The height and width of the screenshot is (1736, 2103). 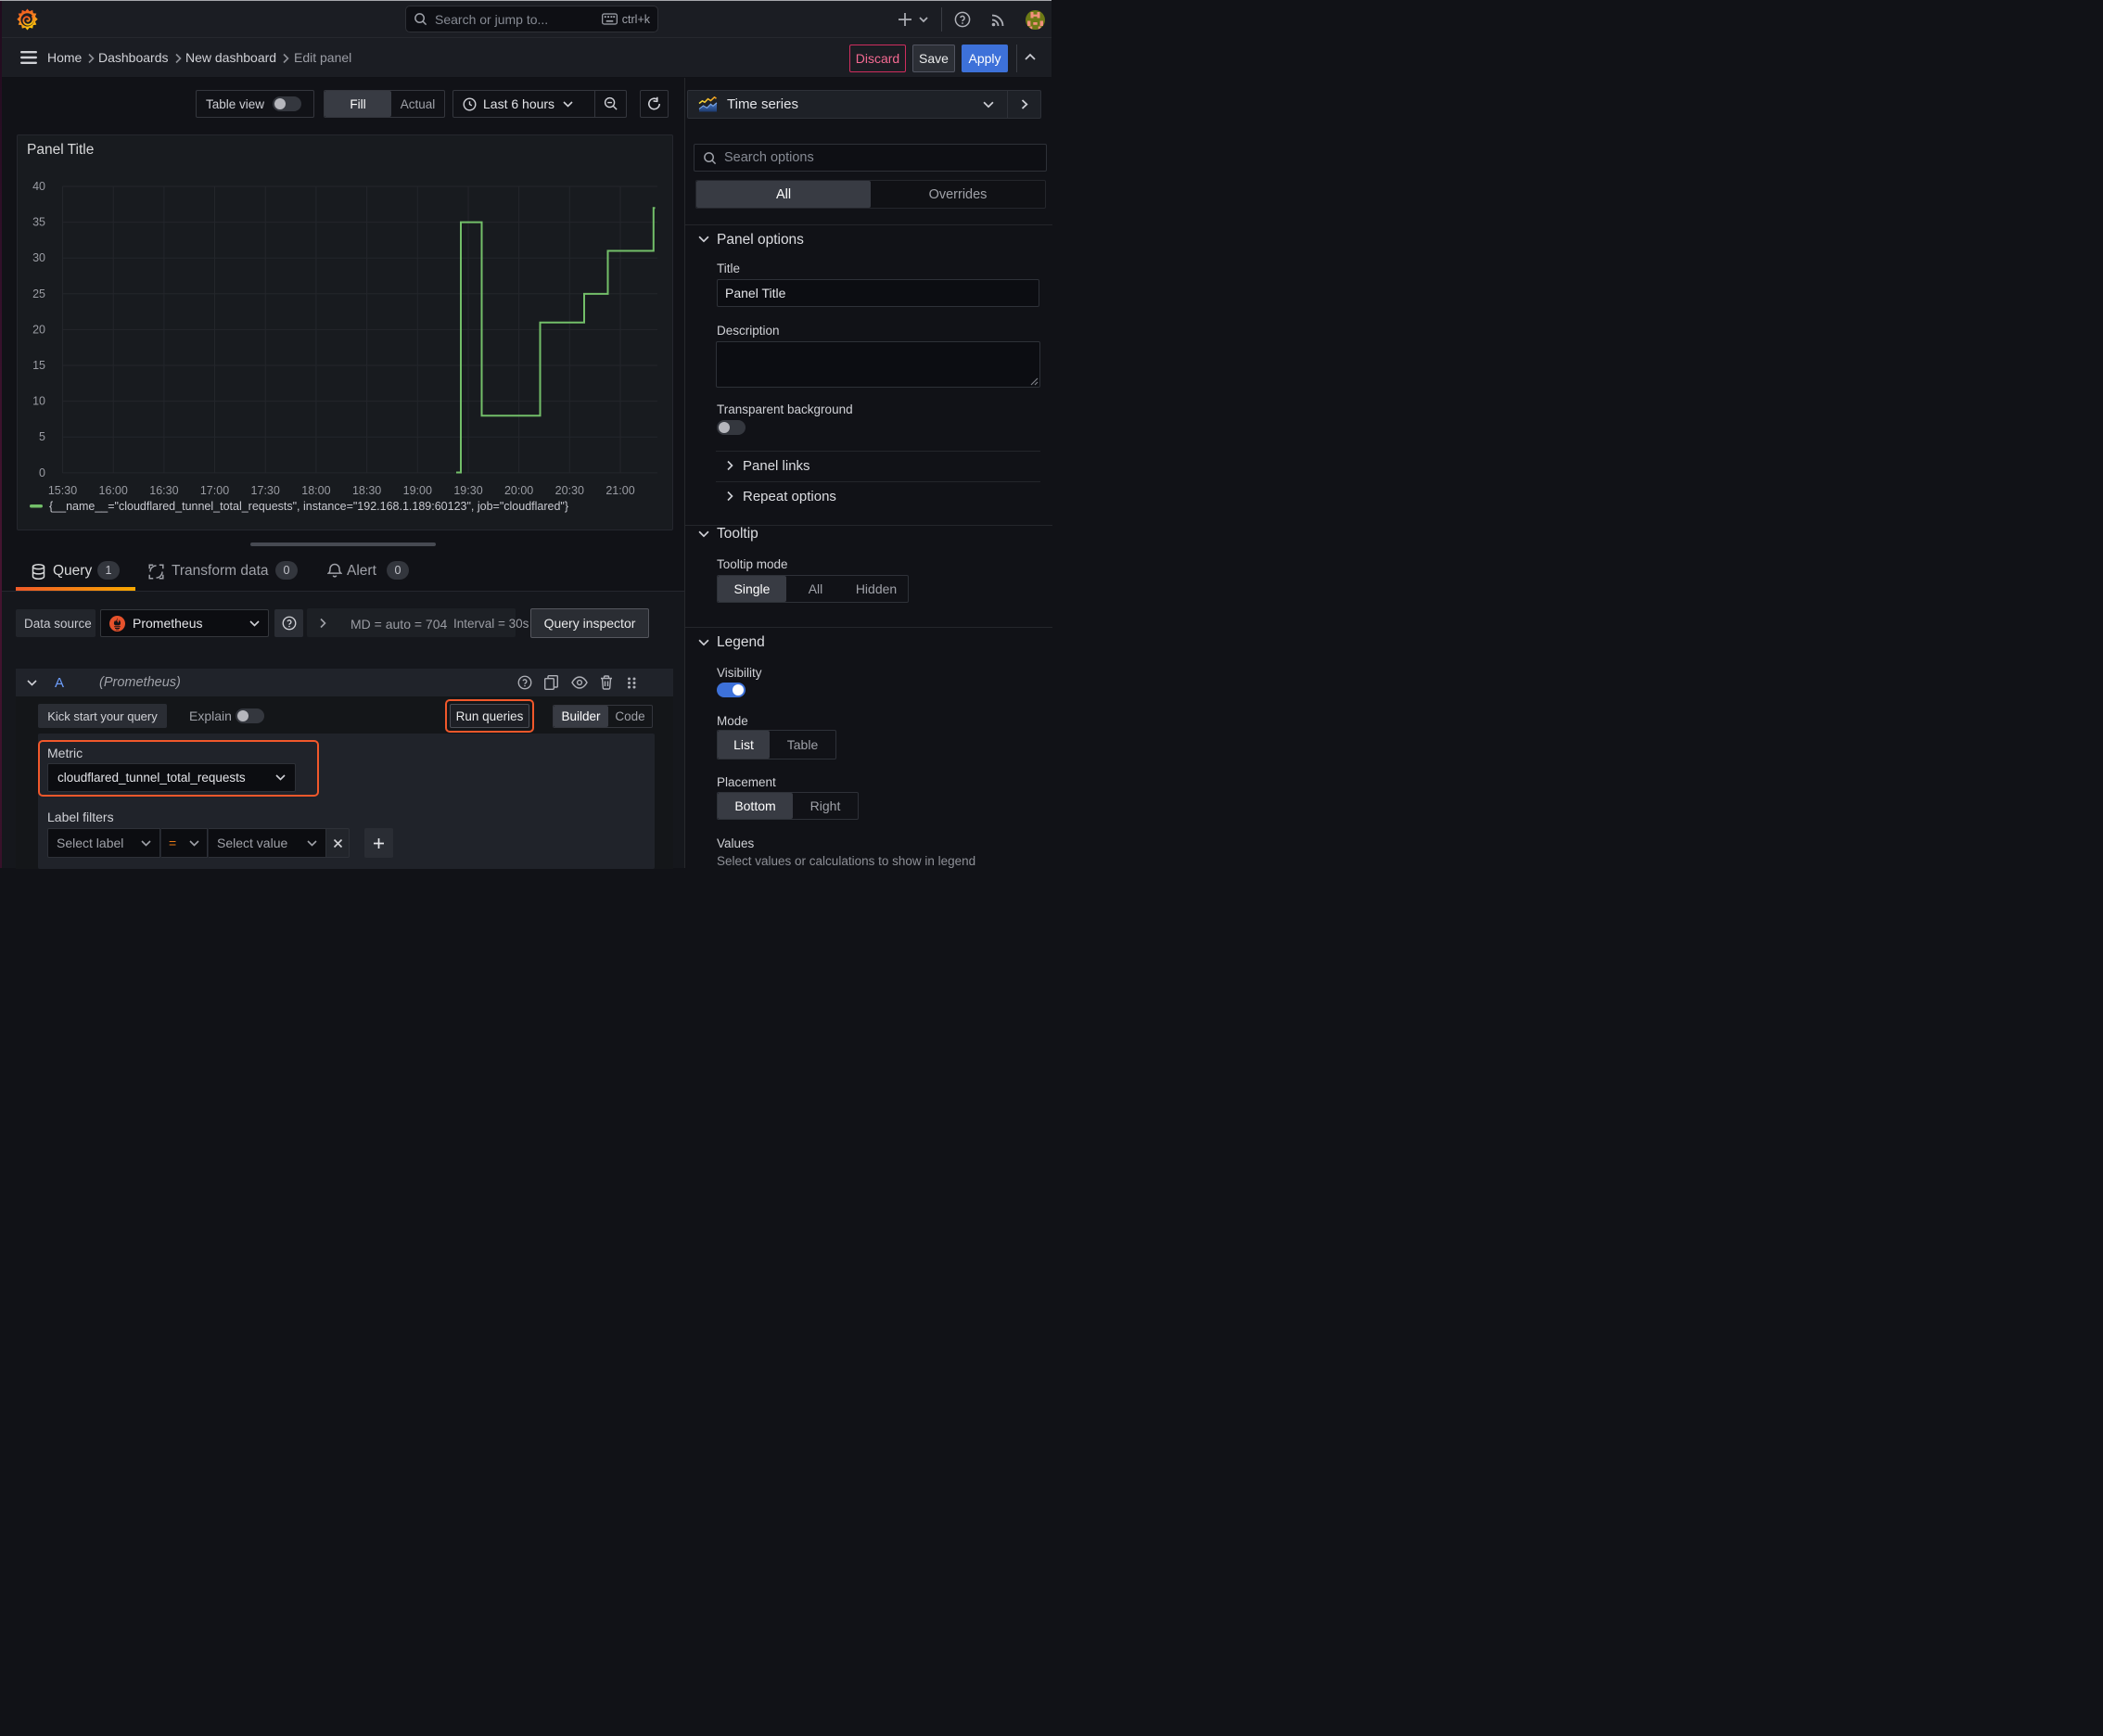 What do you see at coordinates (38, 293) in the screenshot?
I see `svg-text: 25` at bounding box center [38, 293].